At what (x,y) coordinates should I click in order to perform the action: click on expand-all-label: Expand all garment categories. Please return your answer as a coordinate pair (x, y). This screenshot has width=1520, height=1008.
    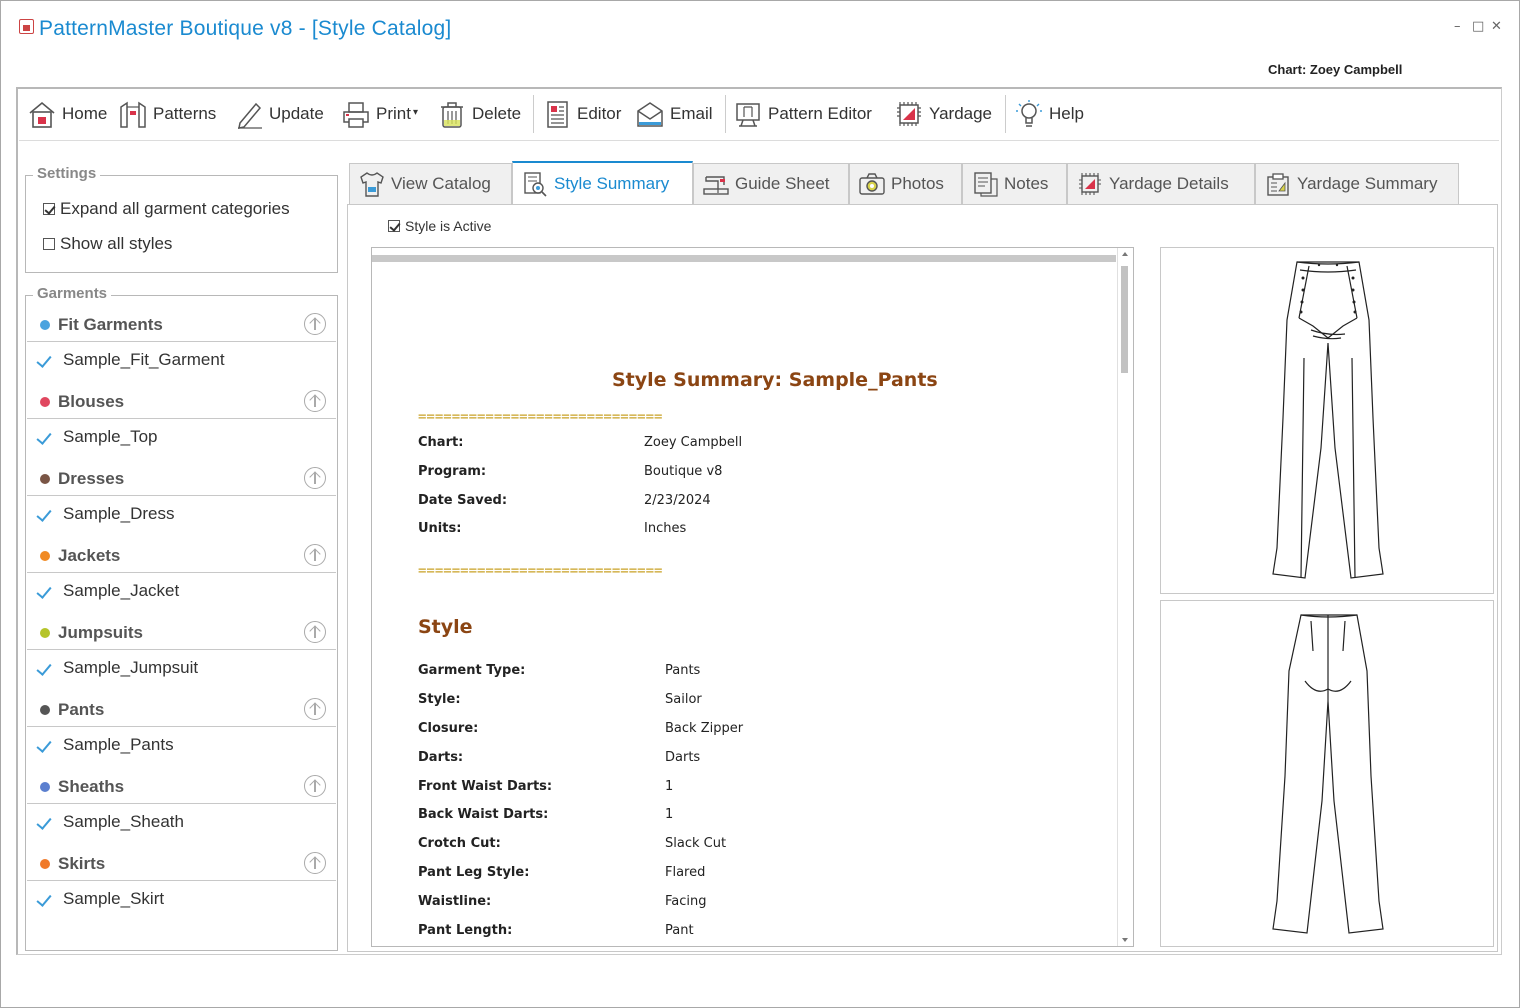
    Looking at the image, I should click on (175, 208).